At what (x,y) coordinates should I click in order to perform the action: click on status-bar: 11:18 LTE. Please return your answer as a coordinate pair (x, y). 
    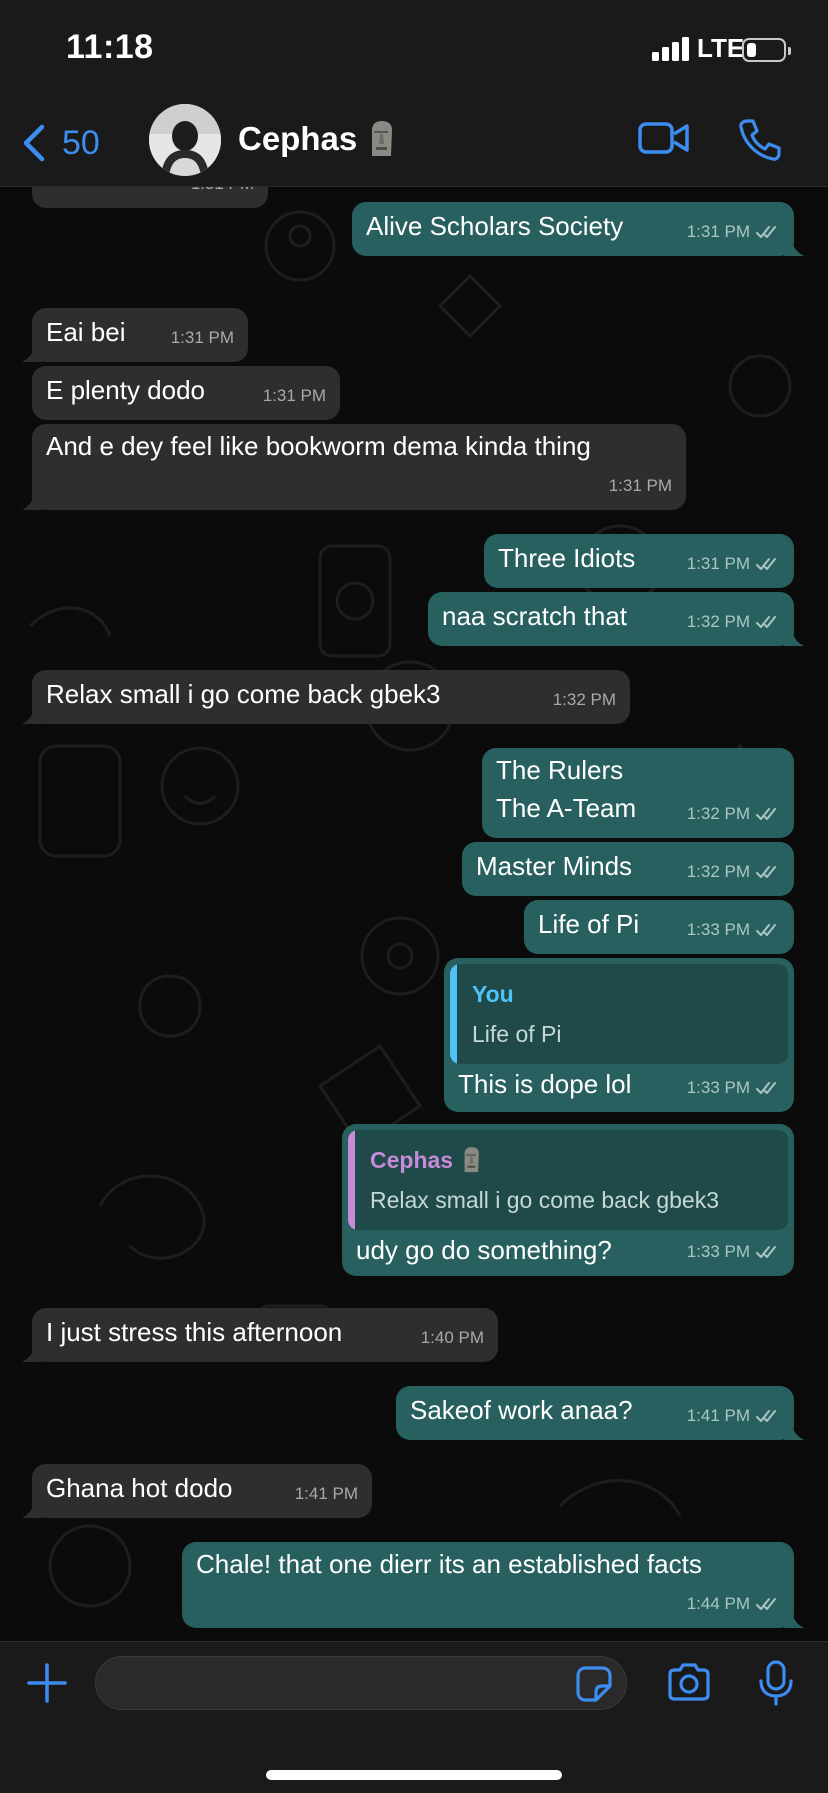
    Looking at the image, I should click on (414, 50).